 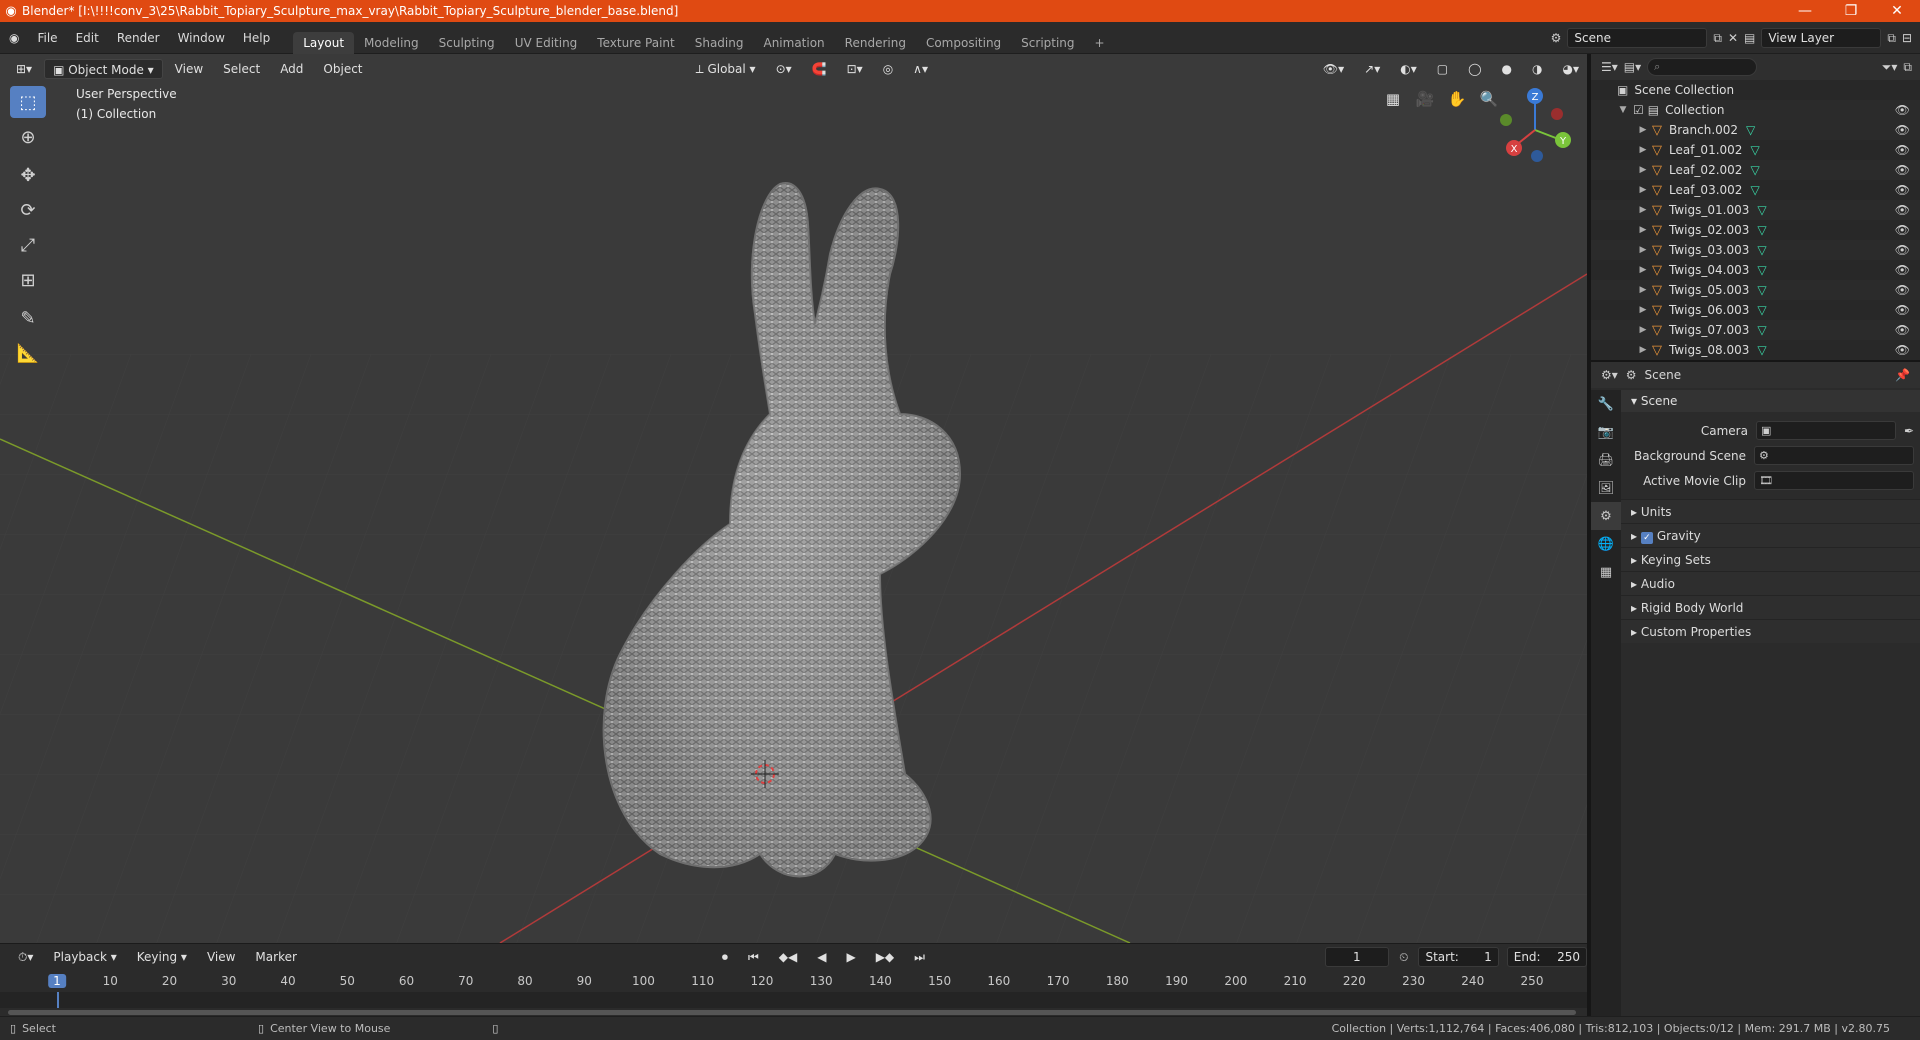 I want to click on keying-sets-panel: ▸ Keying Sets, so click(x=1770, y=559).